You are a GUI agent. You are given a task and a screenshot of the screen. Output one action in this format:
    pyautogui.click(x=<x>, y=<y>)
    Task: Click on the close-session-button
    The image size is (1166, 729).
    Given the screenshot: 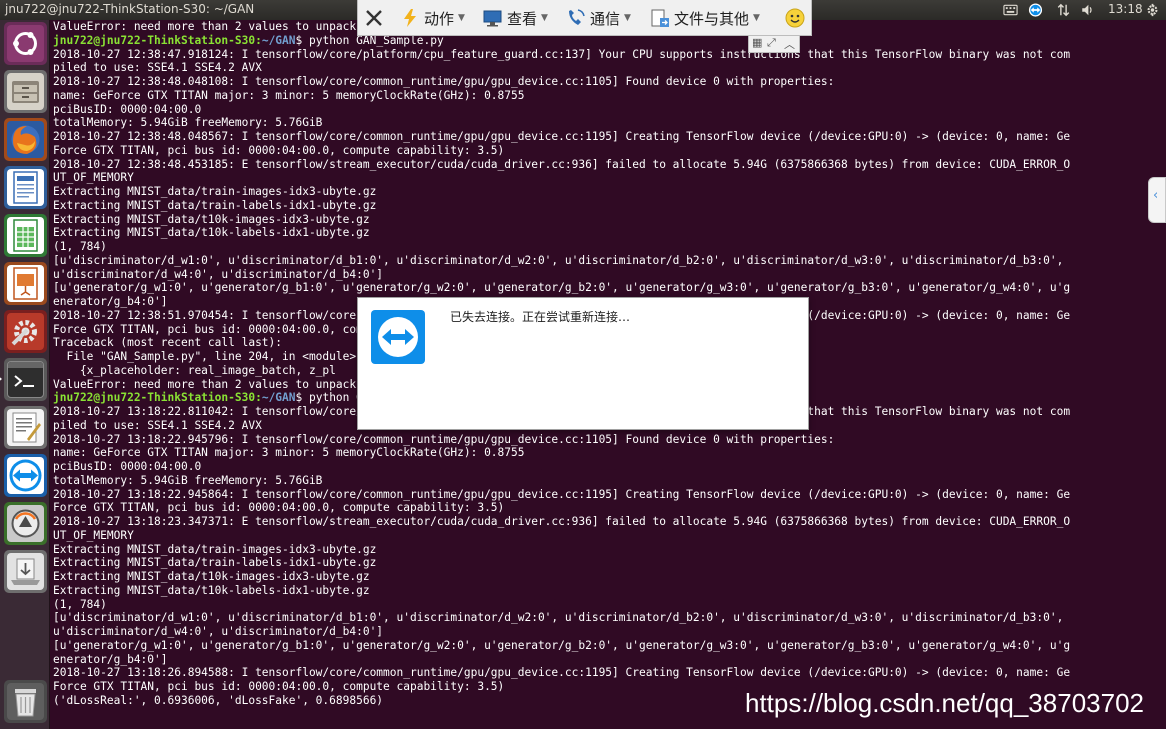 What is the action you would take?
    pyautogui.click(x=376, y=18)
    